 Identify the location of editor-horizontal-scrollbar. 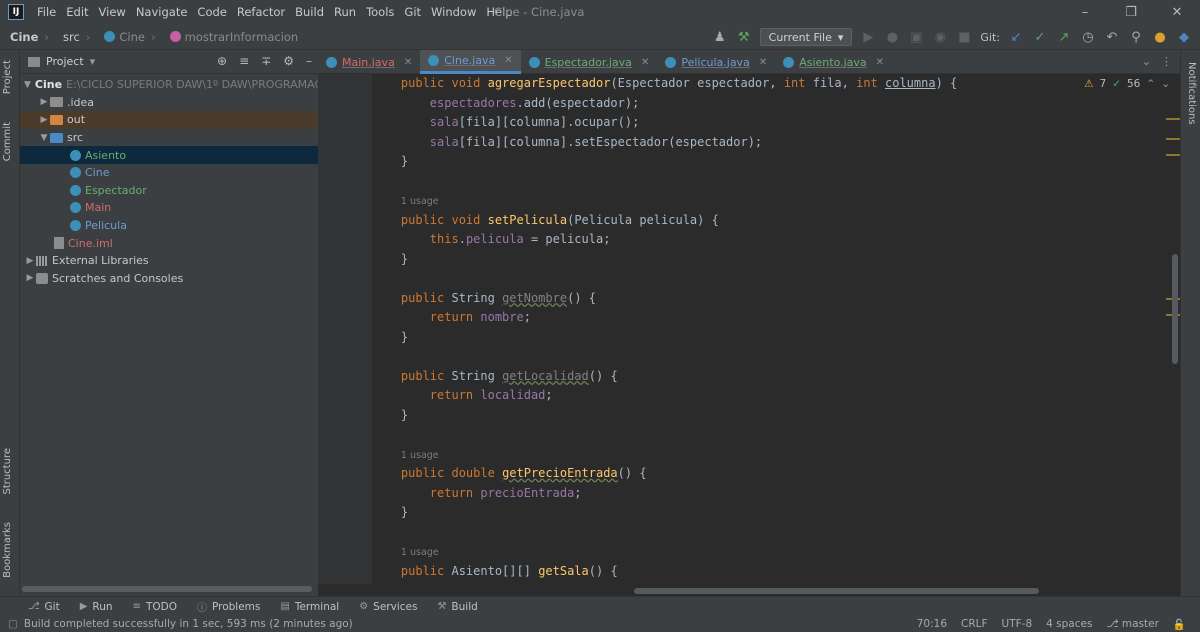
(836, 591).